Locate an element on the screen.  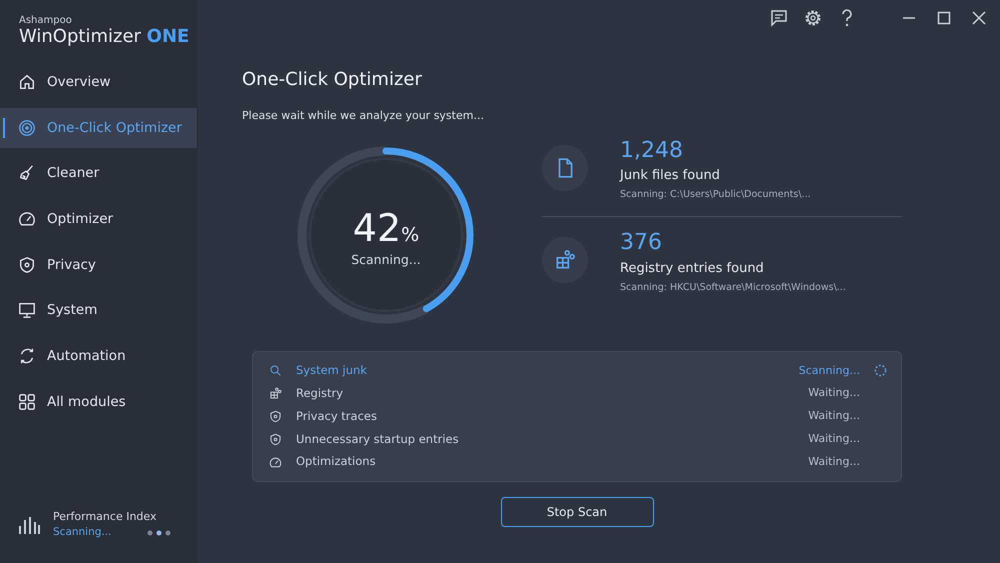
page-title: One-Click Optimizer is located at coordinates (332, 80).